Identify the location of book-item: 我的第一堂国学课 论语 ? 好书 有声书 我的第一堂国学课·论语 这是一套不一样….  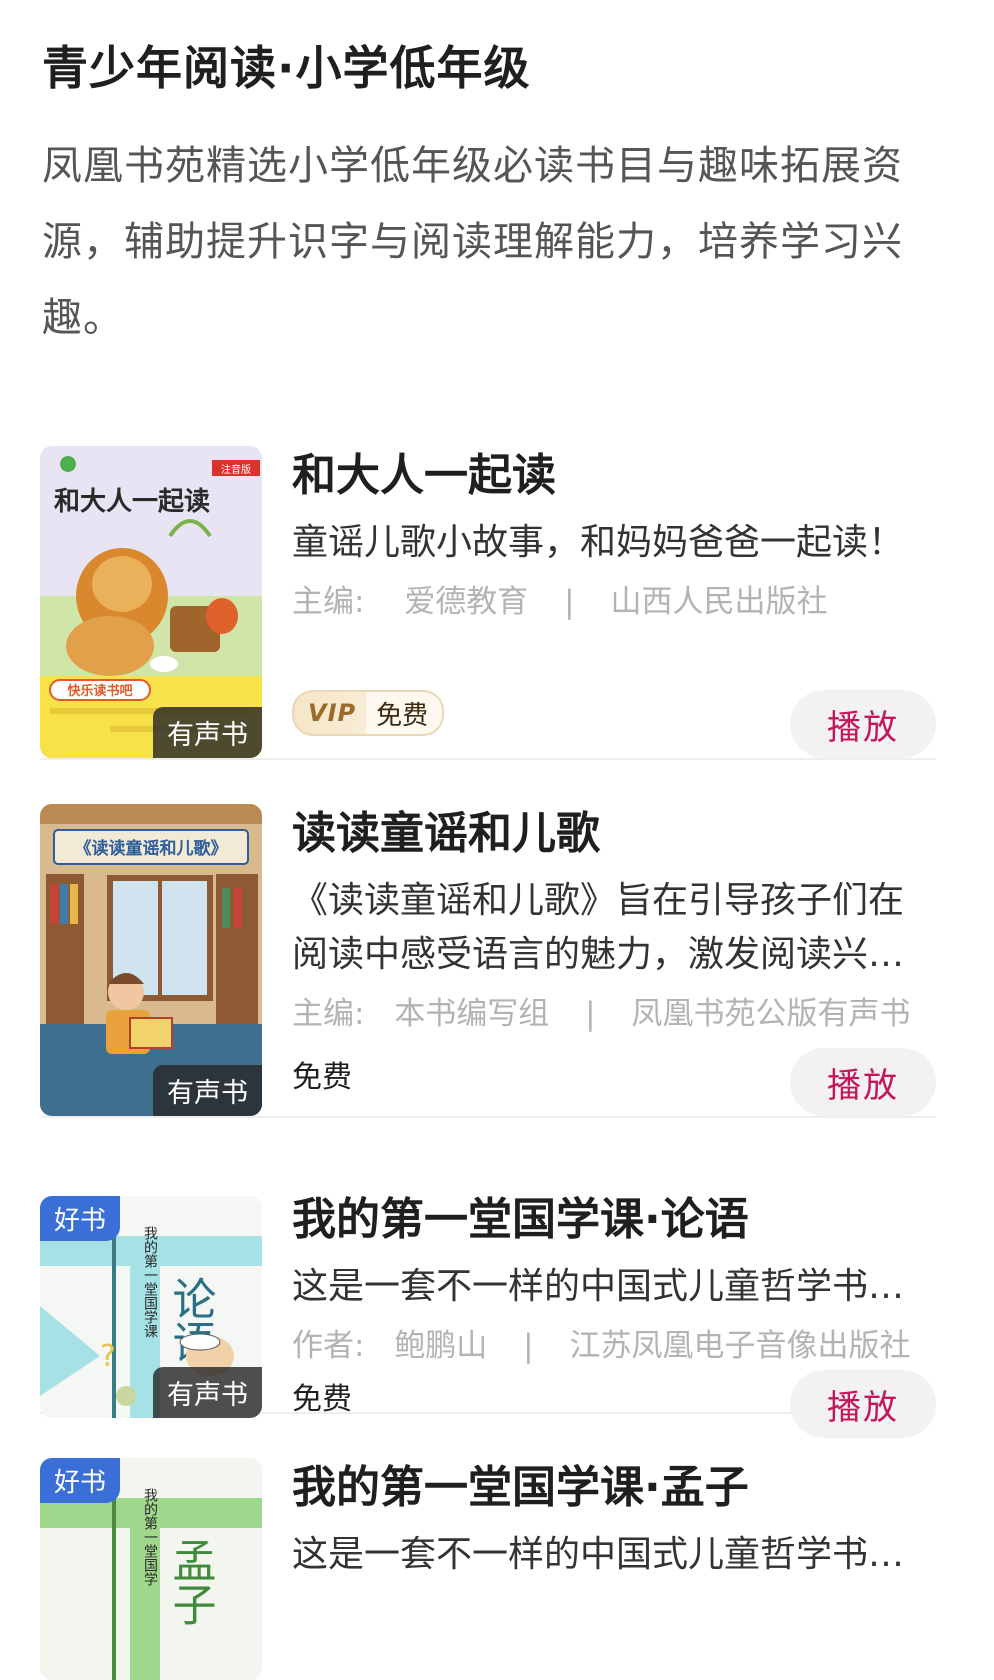
(488, 1300).